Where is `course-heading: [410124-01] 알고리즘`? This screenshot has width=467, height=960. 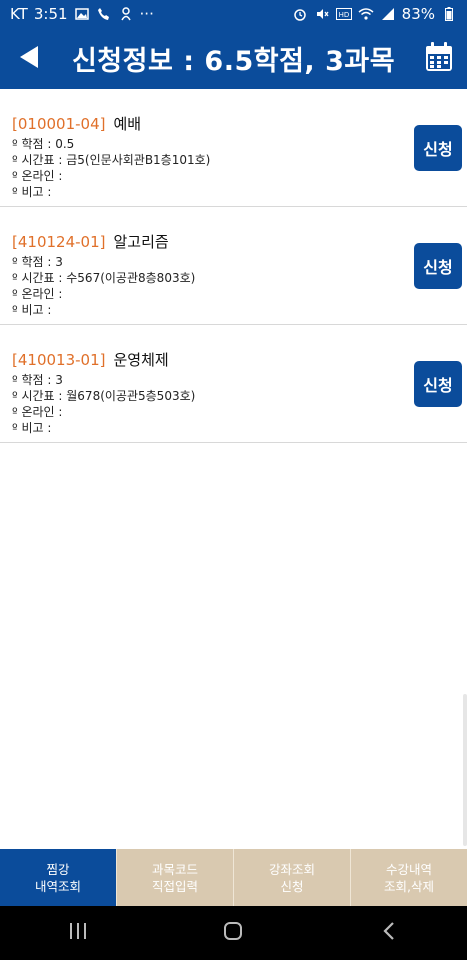
course-heading: [410124-01] 알고리즘 is located at coordinates (90, 241).